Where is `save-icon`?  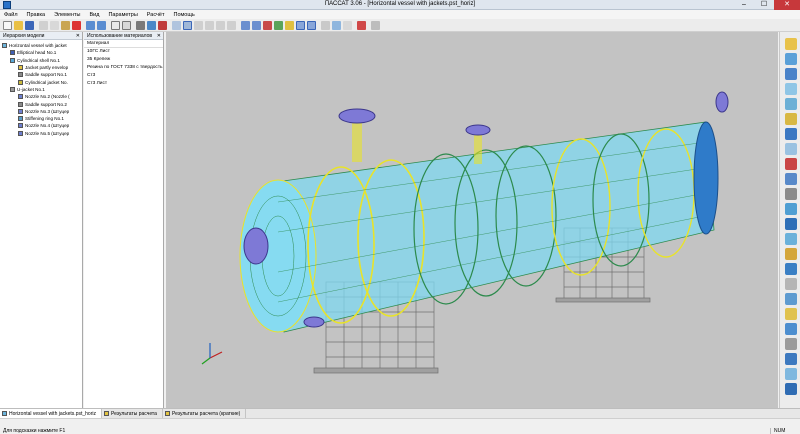 save-icon is located at coordinates (29, 25).